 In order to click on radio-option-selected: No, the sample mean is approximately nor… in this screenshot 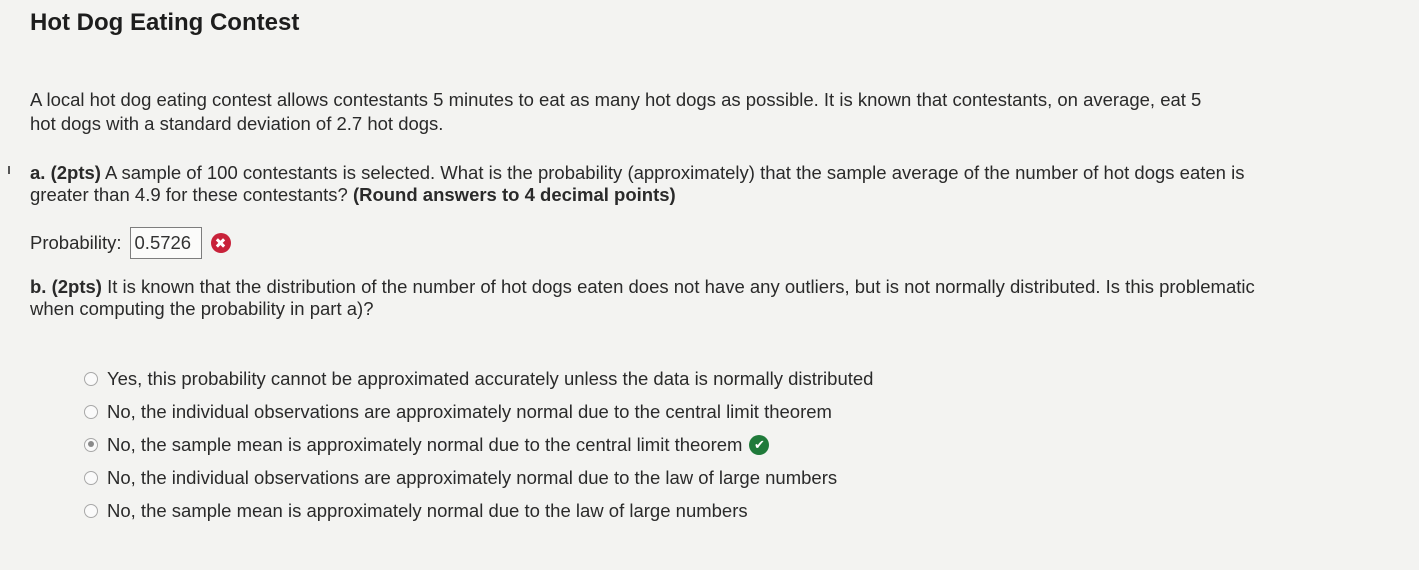, I will do `click(737, 444)`.